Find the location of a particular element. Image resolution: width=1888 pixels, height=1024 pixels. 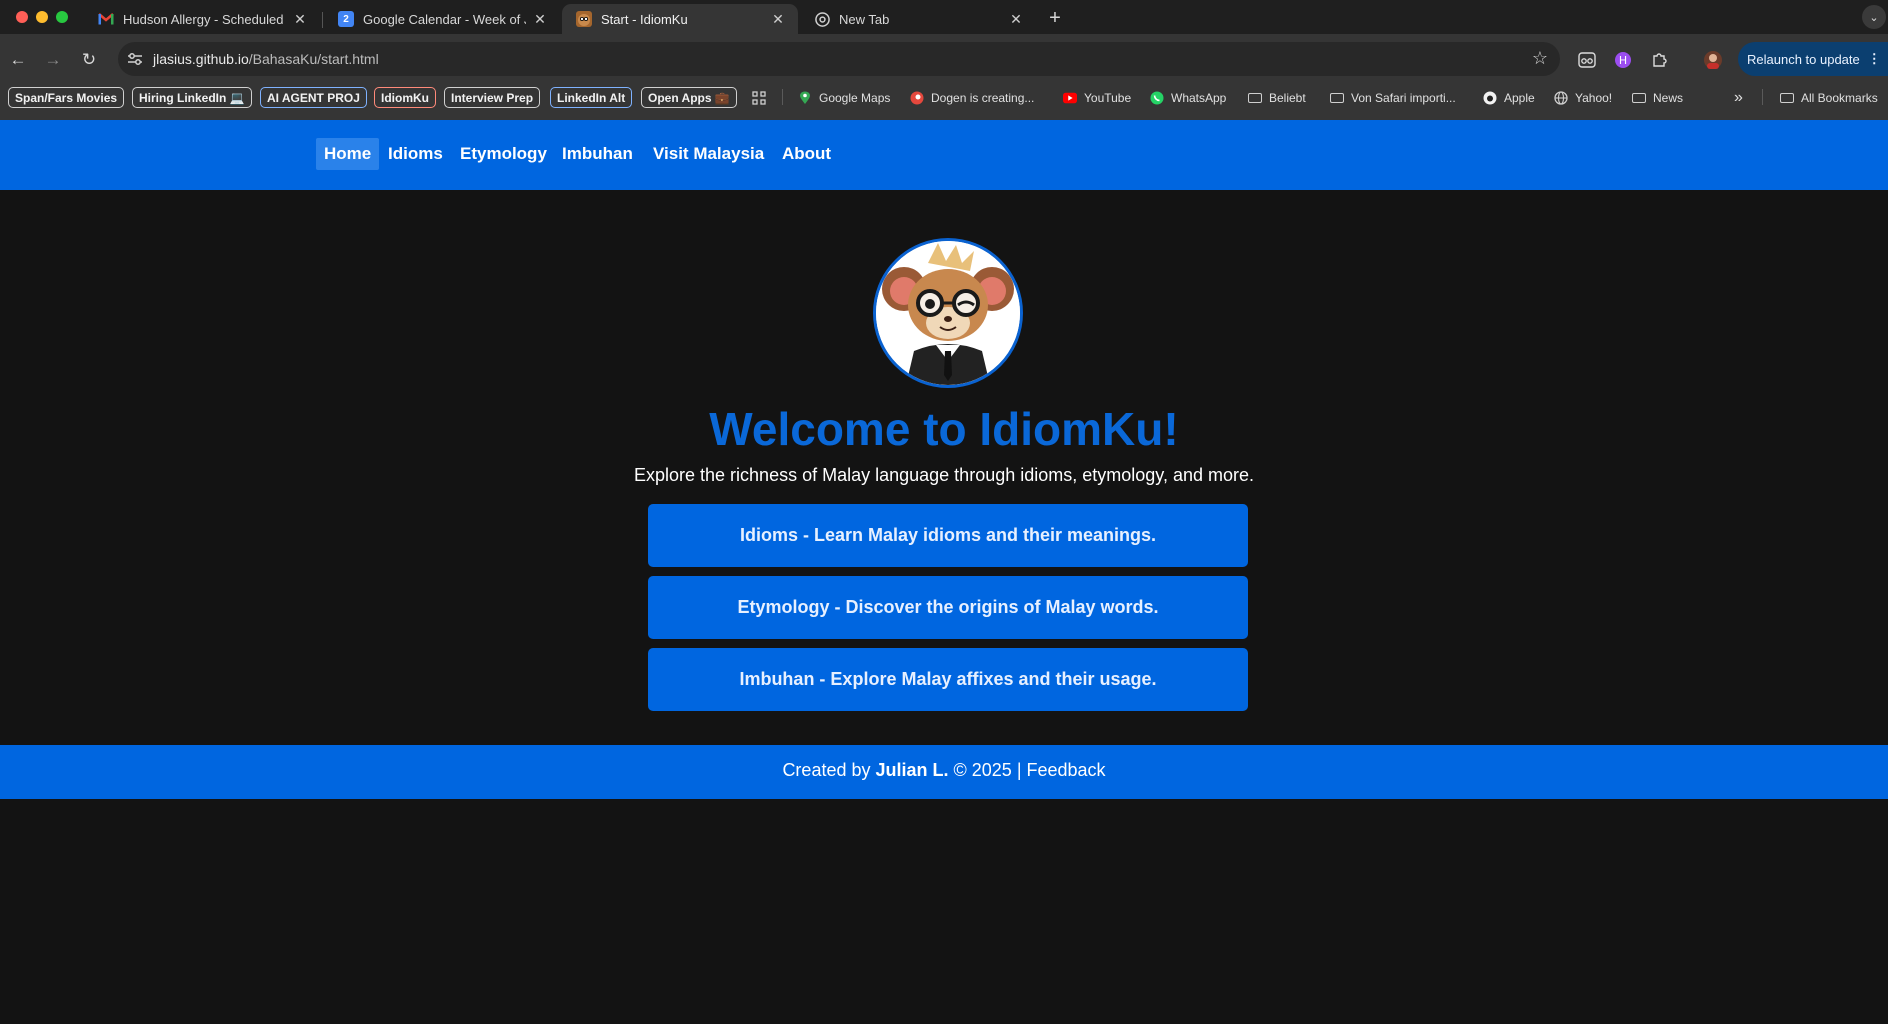

gmail-icon is located at coordinates (106, 19).